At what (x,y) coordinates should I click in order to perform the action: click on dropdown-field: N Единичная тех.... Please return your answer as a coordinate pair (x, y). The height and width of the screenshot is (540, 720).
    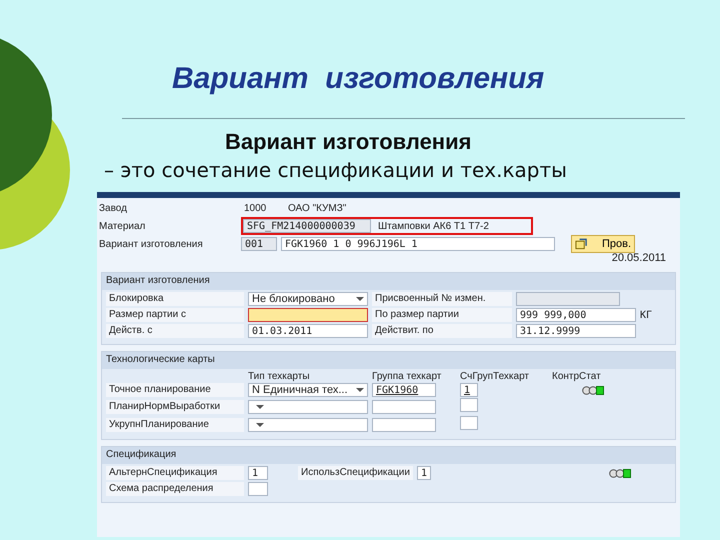
    Looking at the image, I should click on (308, 390).